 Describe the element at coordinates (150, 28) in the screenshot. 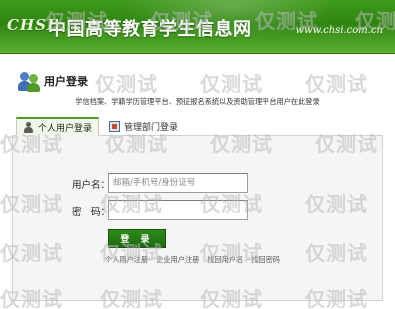

I see `site-title: 中国高等教育学生信息网` at that location.